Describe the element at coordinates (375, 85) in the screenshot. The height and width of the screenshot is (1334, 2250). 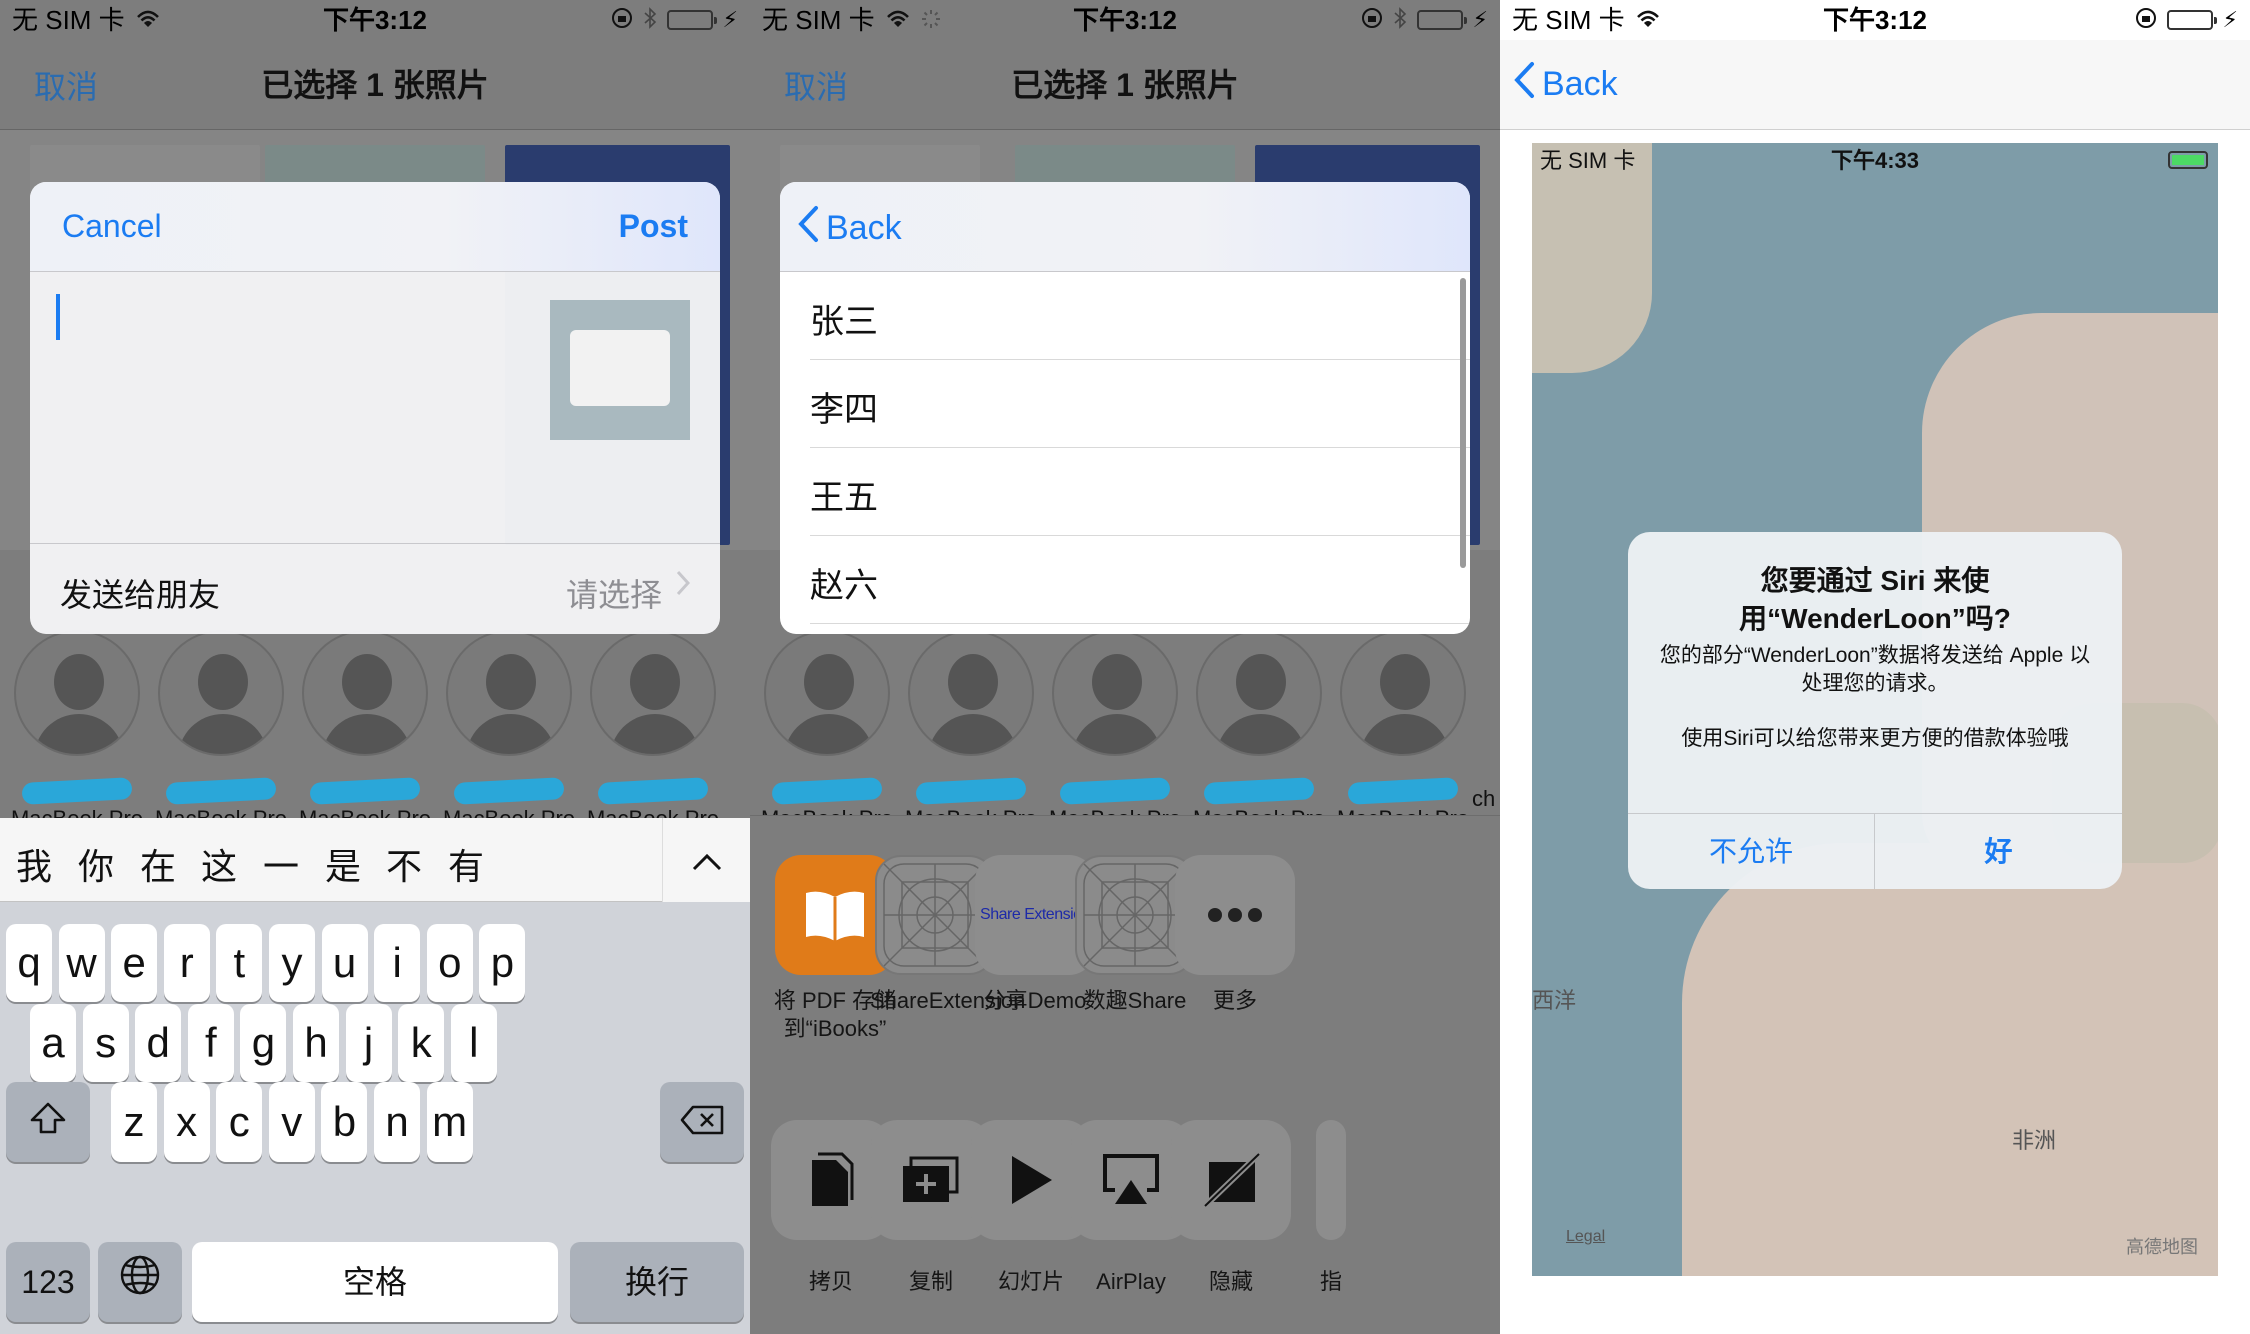
I see `share-nav-bar: 取消 已选择 1 张照片` at that location.